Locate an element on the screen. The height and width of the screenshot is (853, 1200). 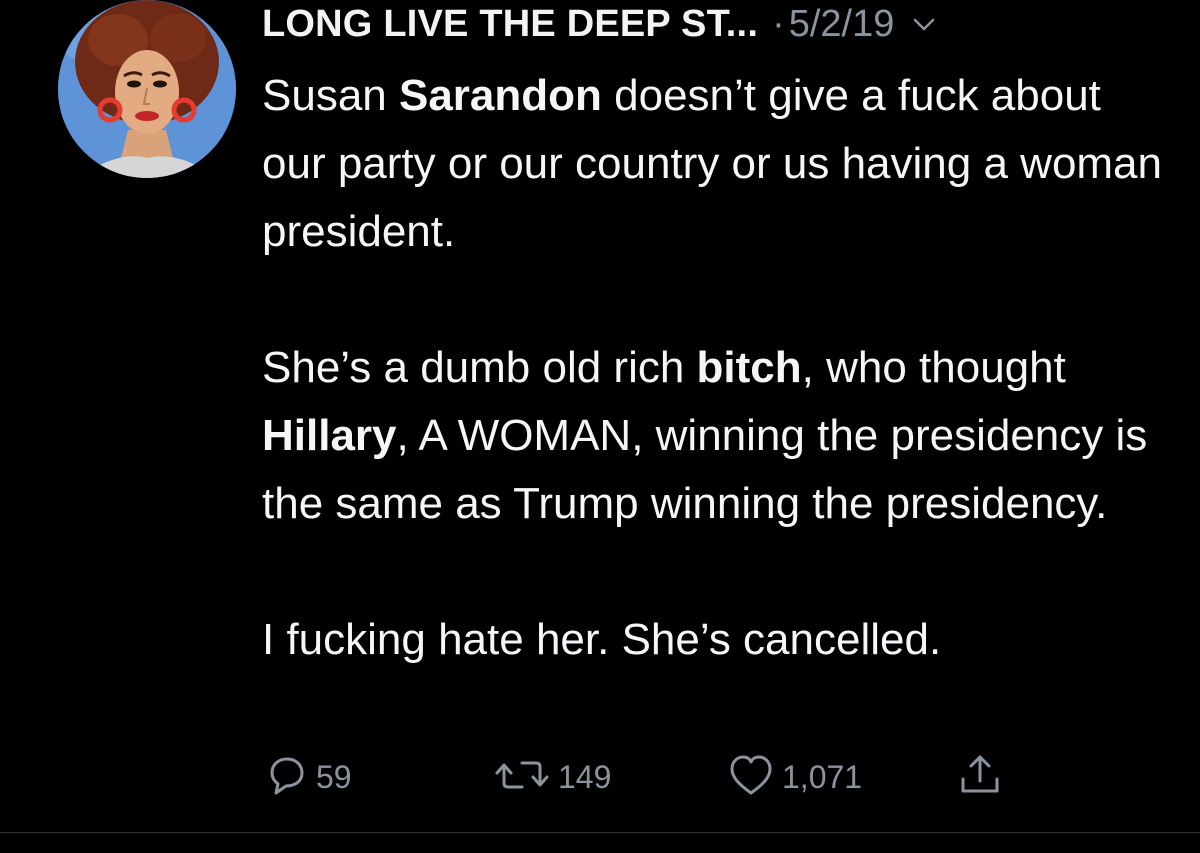
reply-button: 59 is located at coordinates (307, 777).